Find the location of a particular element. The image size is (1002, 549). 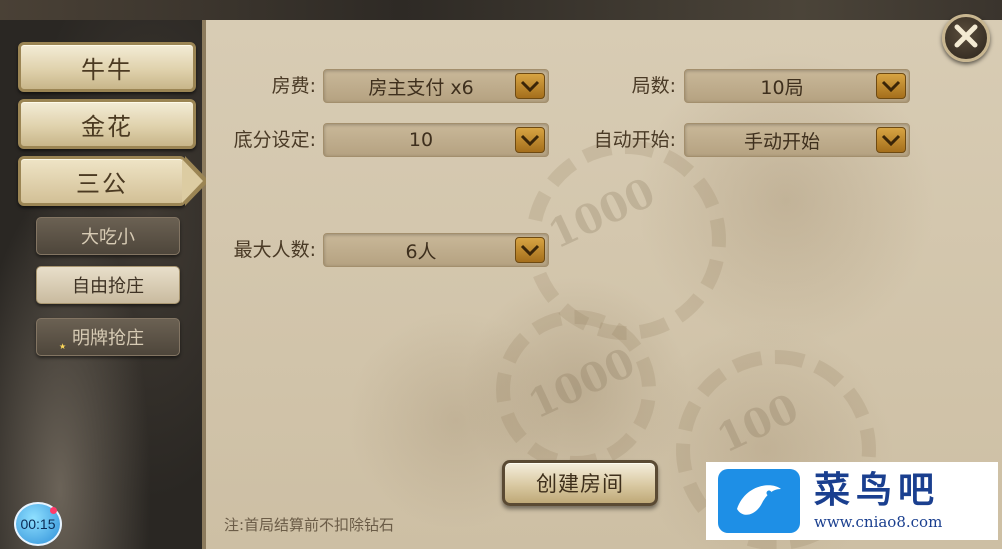

tab-label: 金花 is located at coordinates (107, 126).